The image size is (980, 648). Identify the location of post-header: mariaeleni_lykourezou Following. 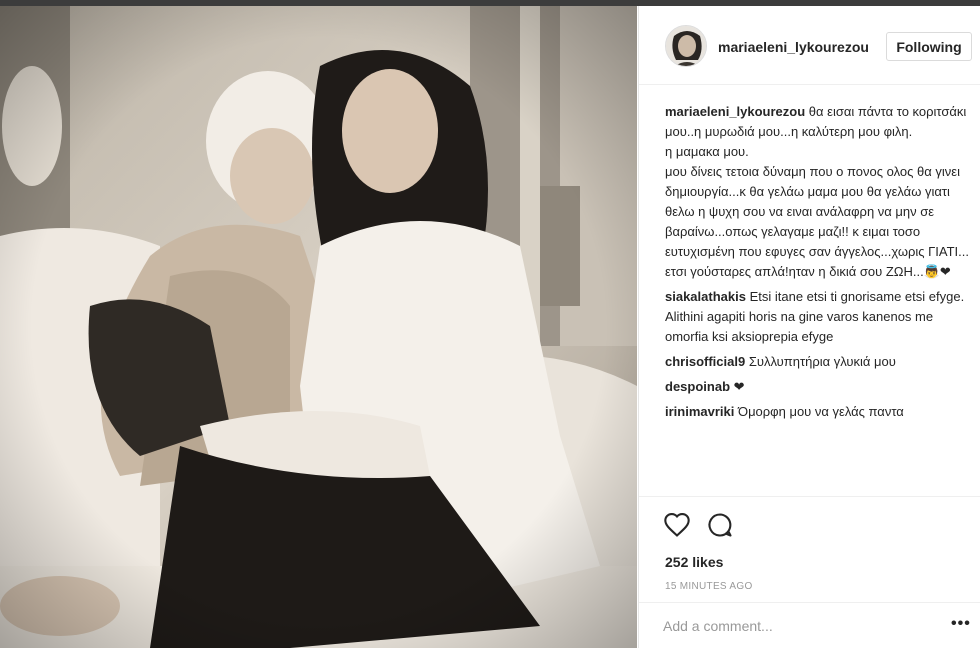
(809, 45).